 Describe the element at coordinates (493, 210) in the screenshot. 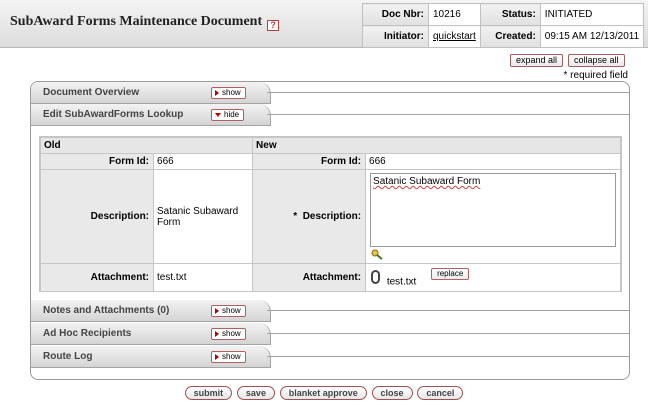

I see `description-textarea: Satanic Subaward Form` at that location.